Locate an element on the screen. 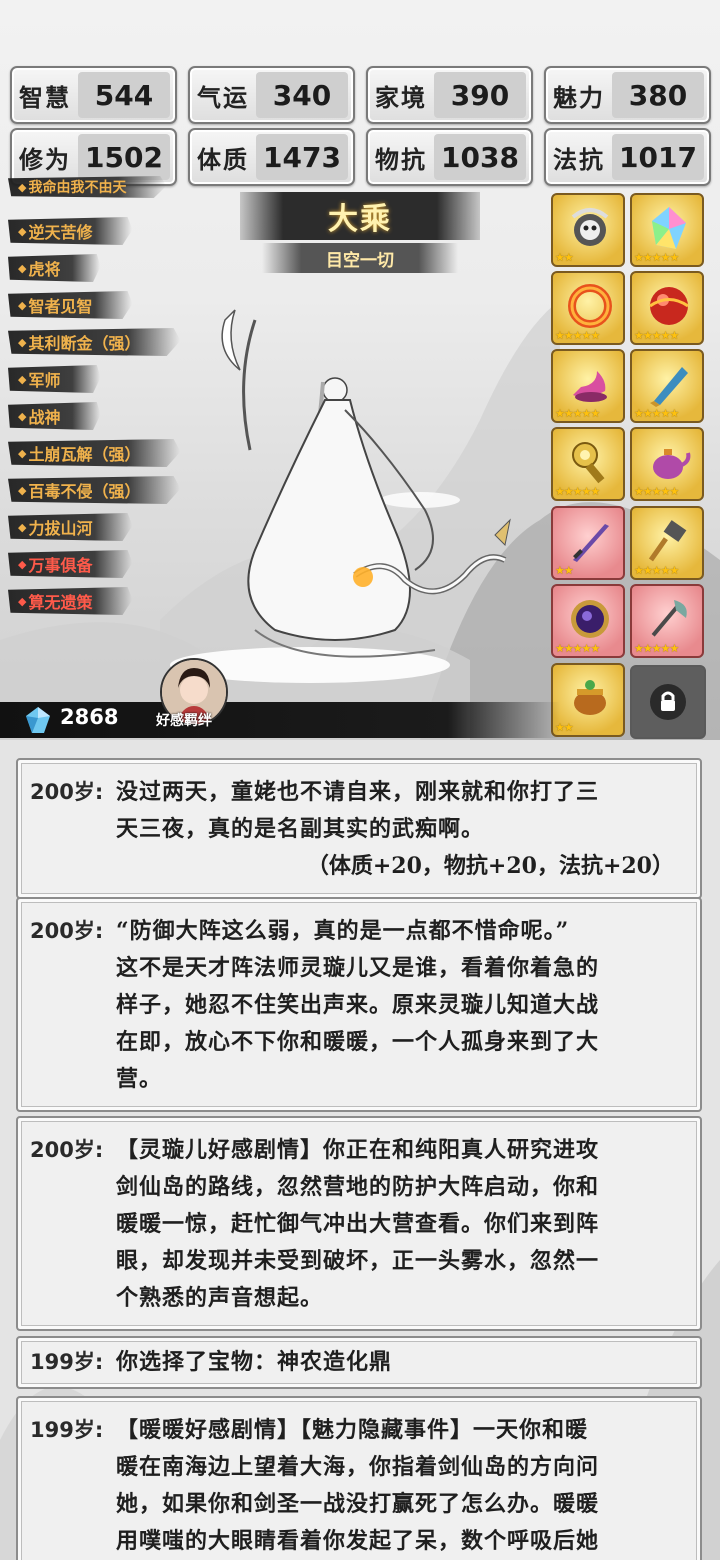 This screenshot has height=1560, width=720. golden-mace-icon is located at coordinates (588, 463).